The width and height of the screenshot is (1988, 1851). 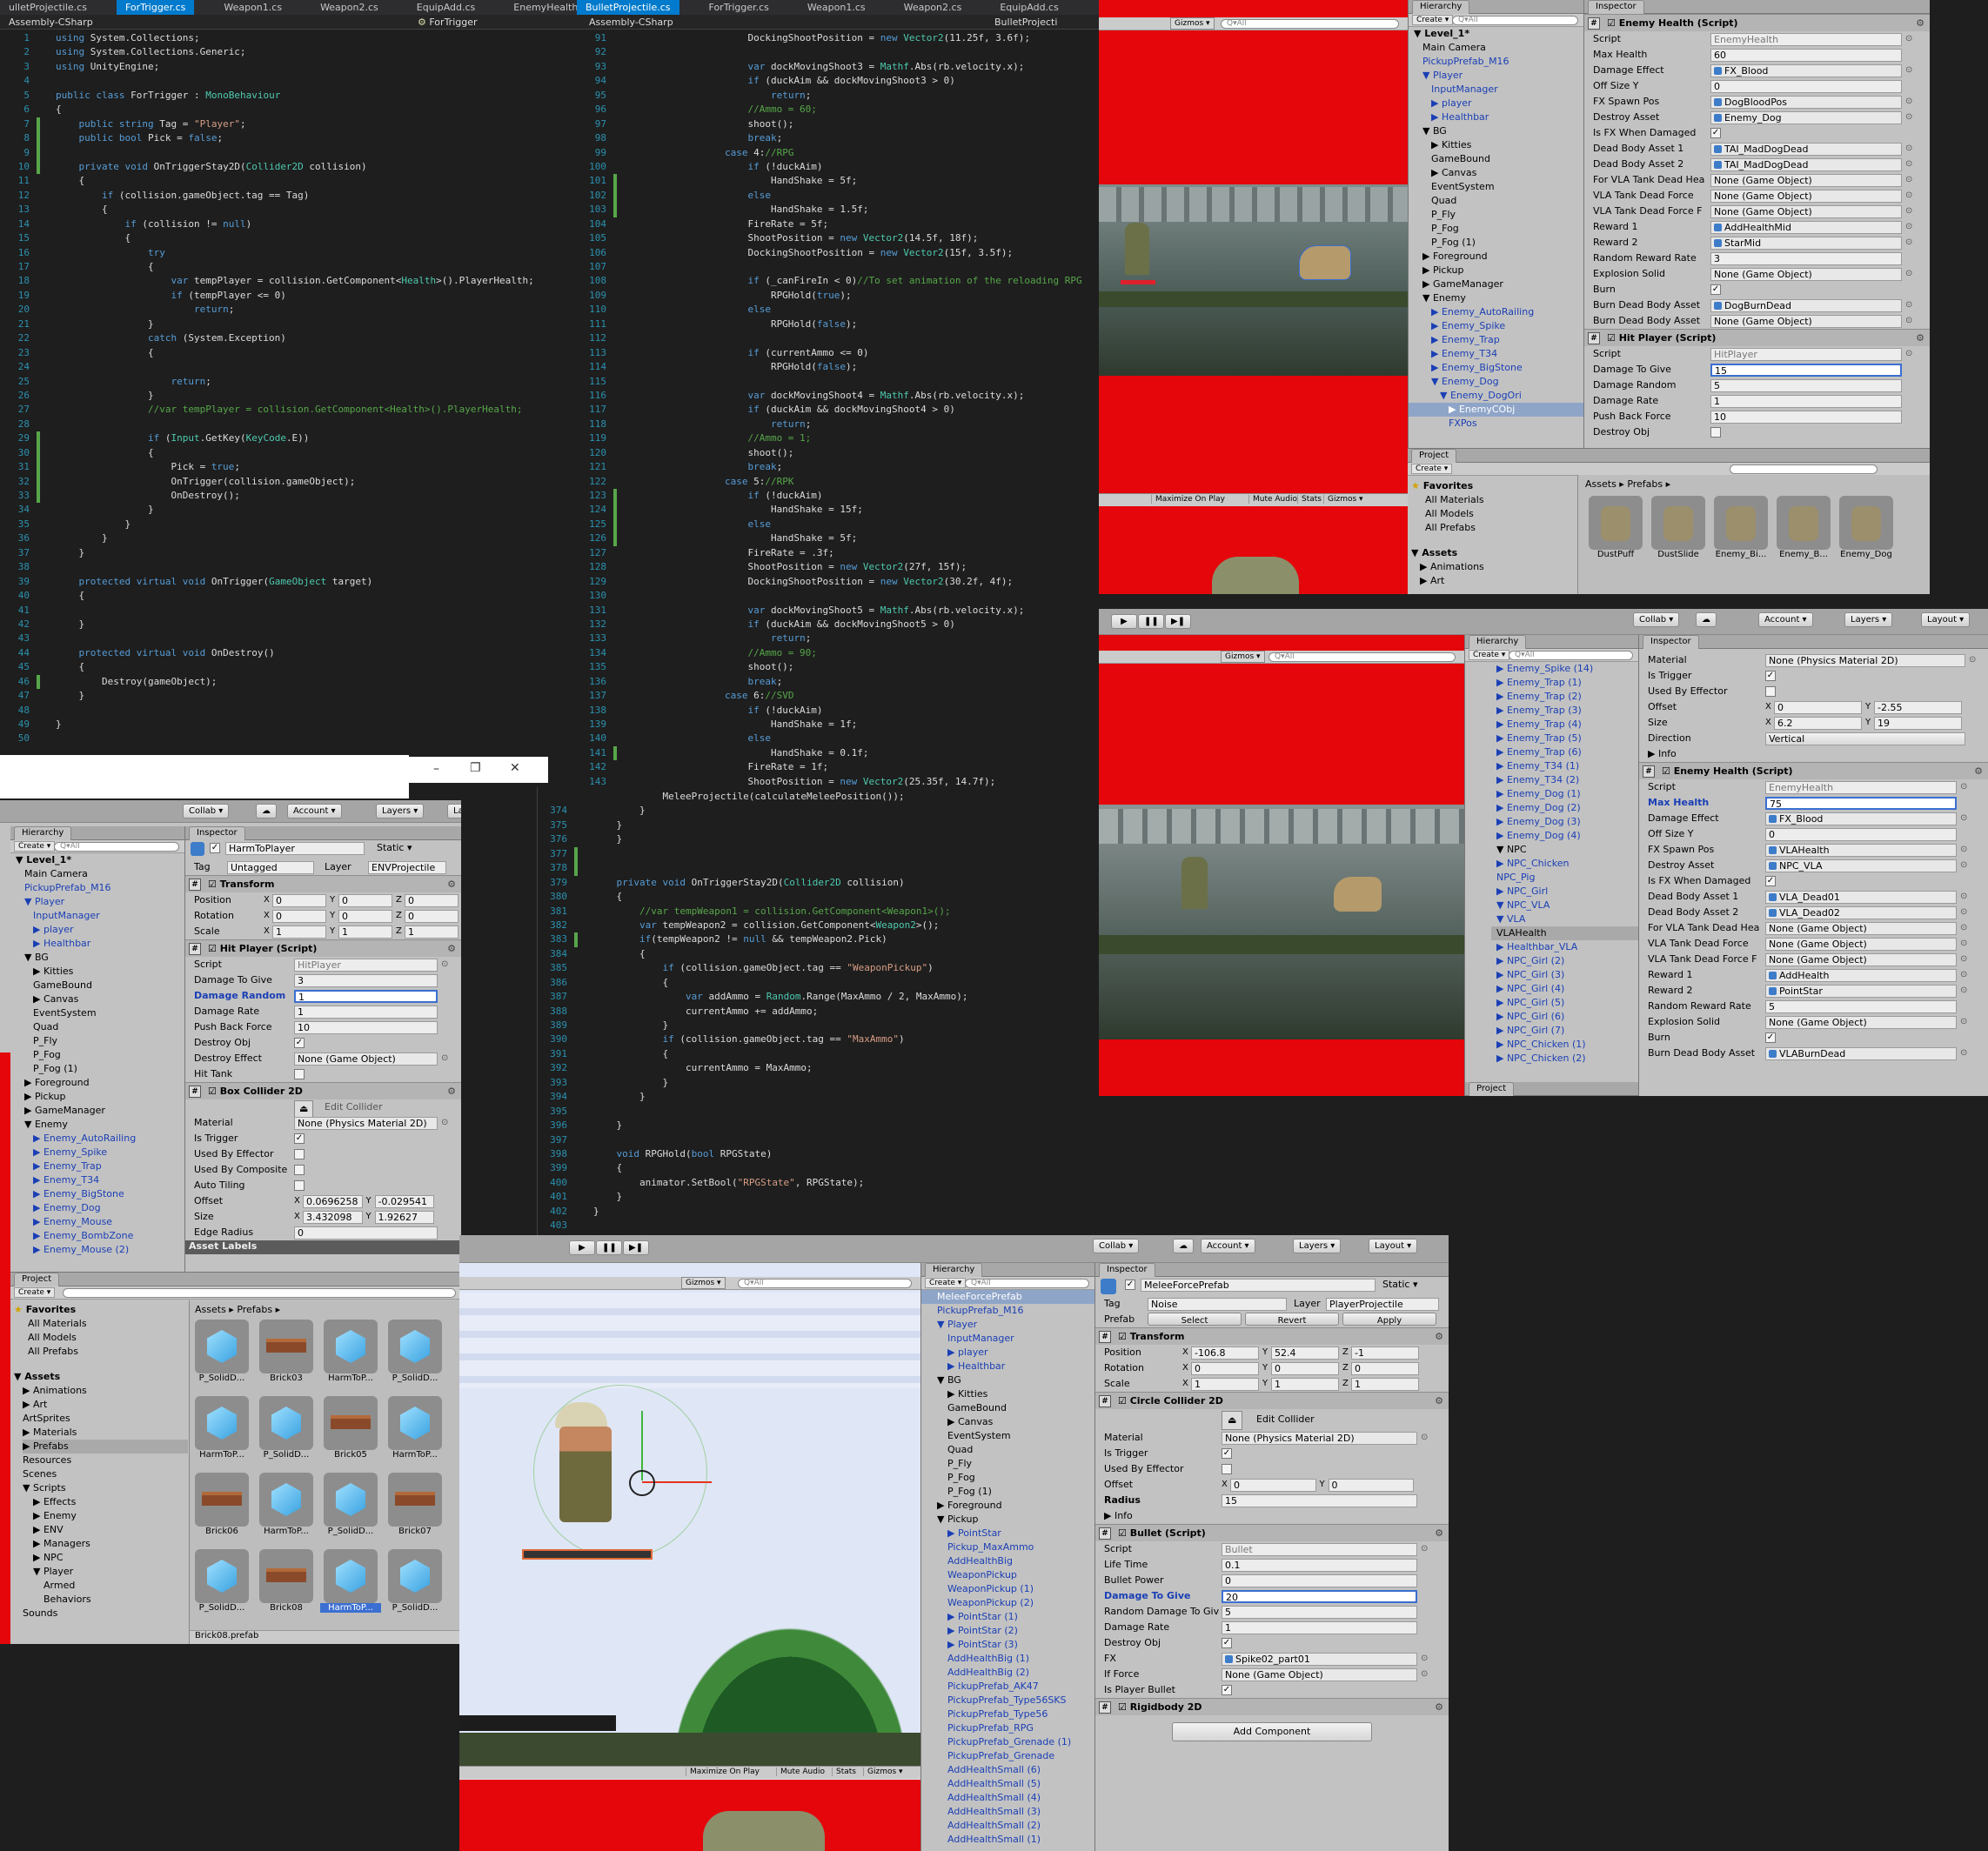 What do you see at coordinates (295, 848) in the screenshot?
I see `object-name-field: HarmToPlayer` at bounding box center [295, 848].